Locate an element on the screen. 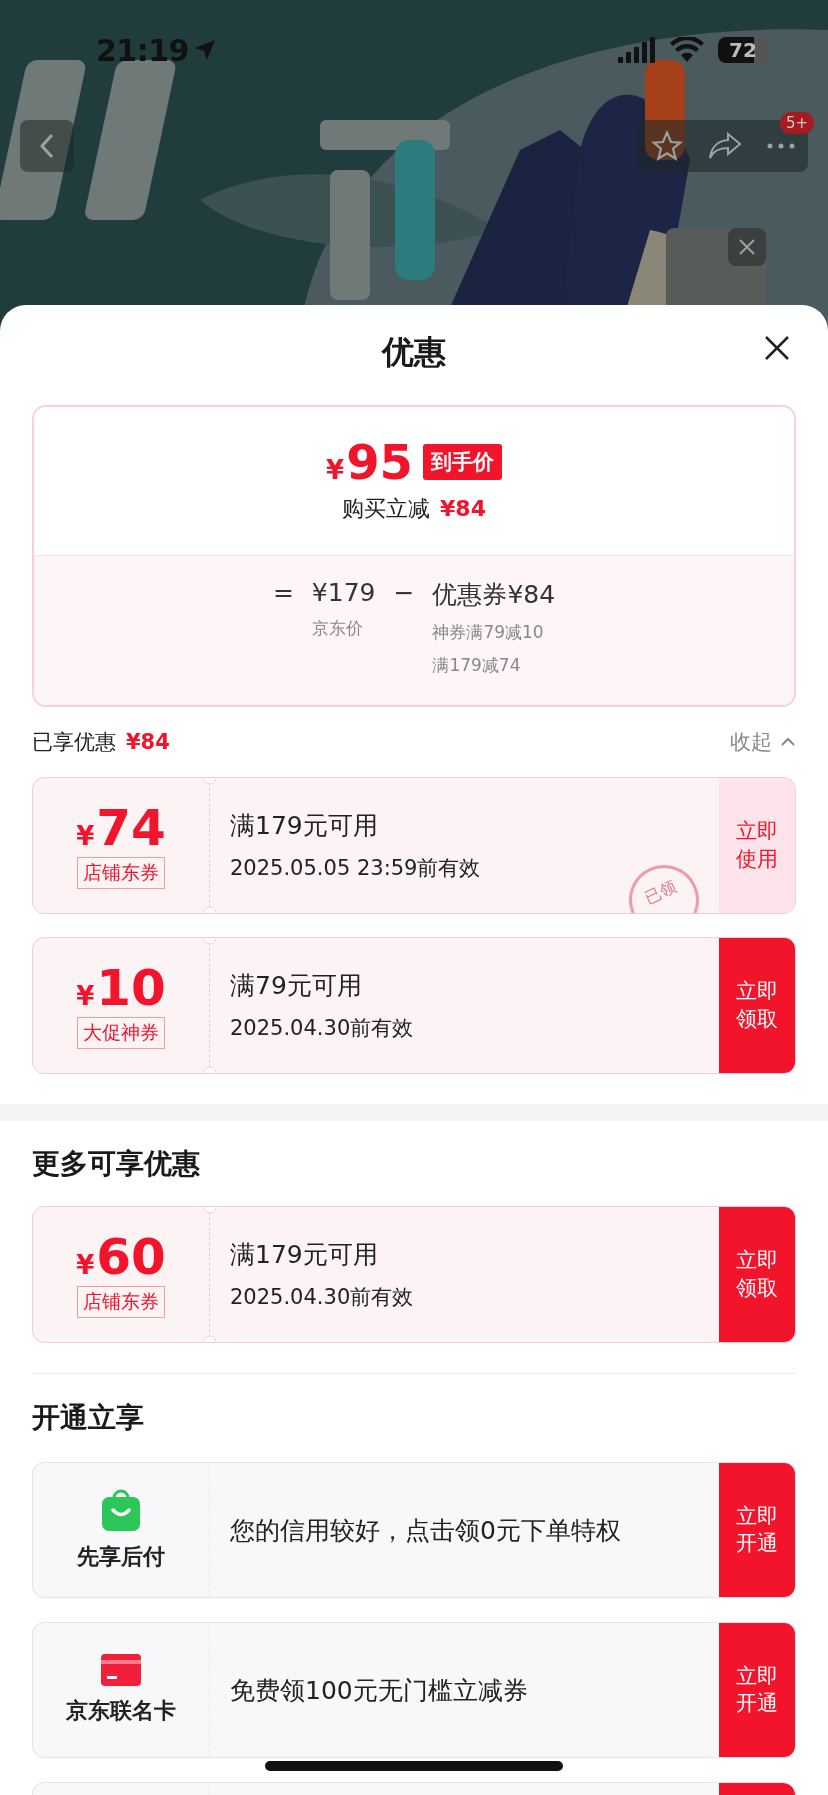 This screenshot has width=828, height=1795. coupon-detail: 满179减74 is located at coordinates (477, 665).